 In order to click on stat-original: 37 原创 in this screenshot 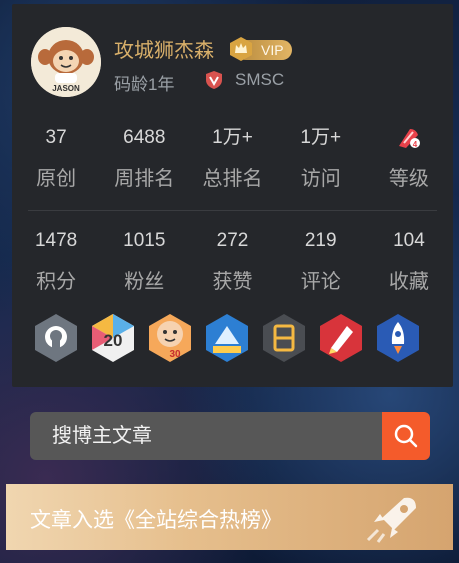, I will do `click(56, 158)`.